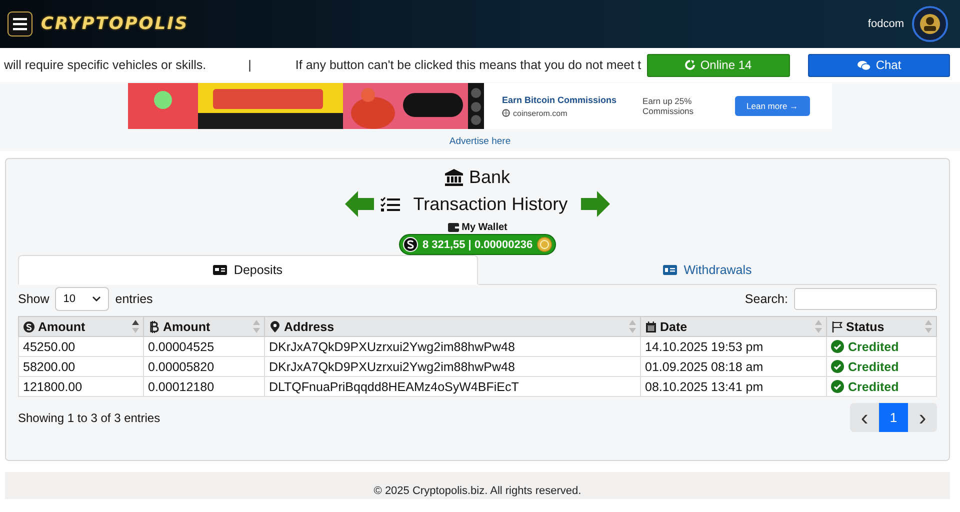 This screenshot has width=960, height=512. I want to click on column-header: Date, so click(733, 326).